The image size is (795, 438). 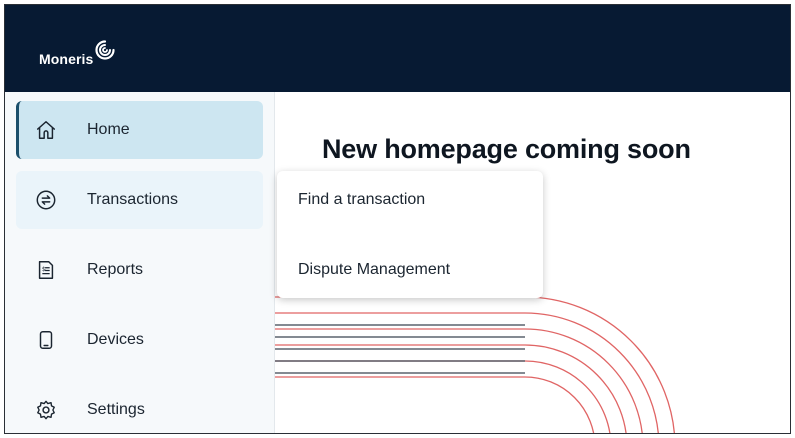 I want to click on sidebar-item-settings: Settings, so click(x=139, y=407).